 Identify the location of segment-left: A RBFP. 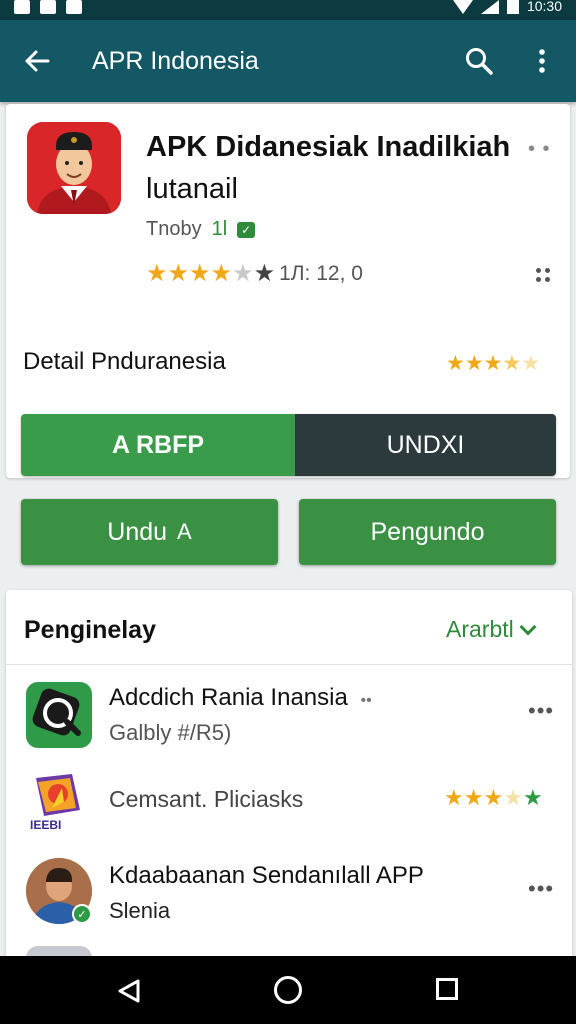
(158, 445).